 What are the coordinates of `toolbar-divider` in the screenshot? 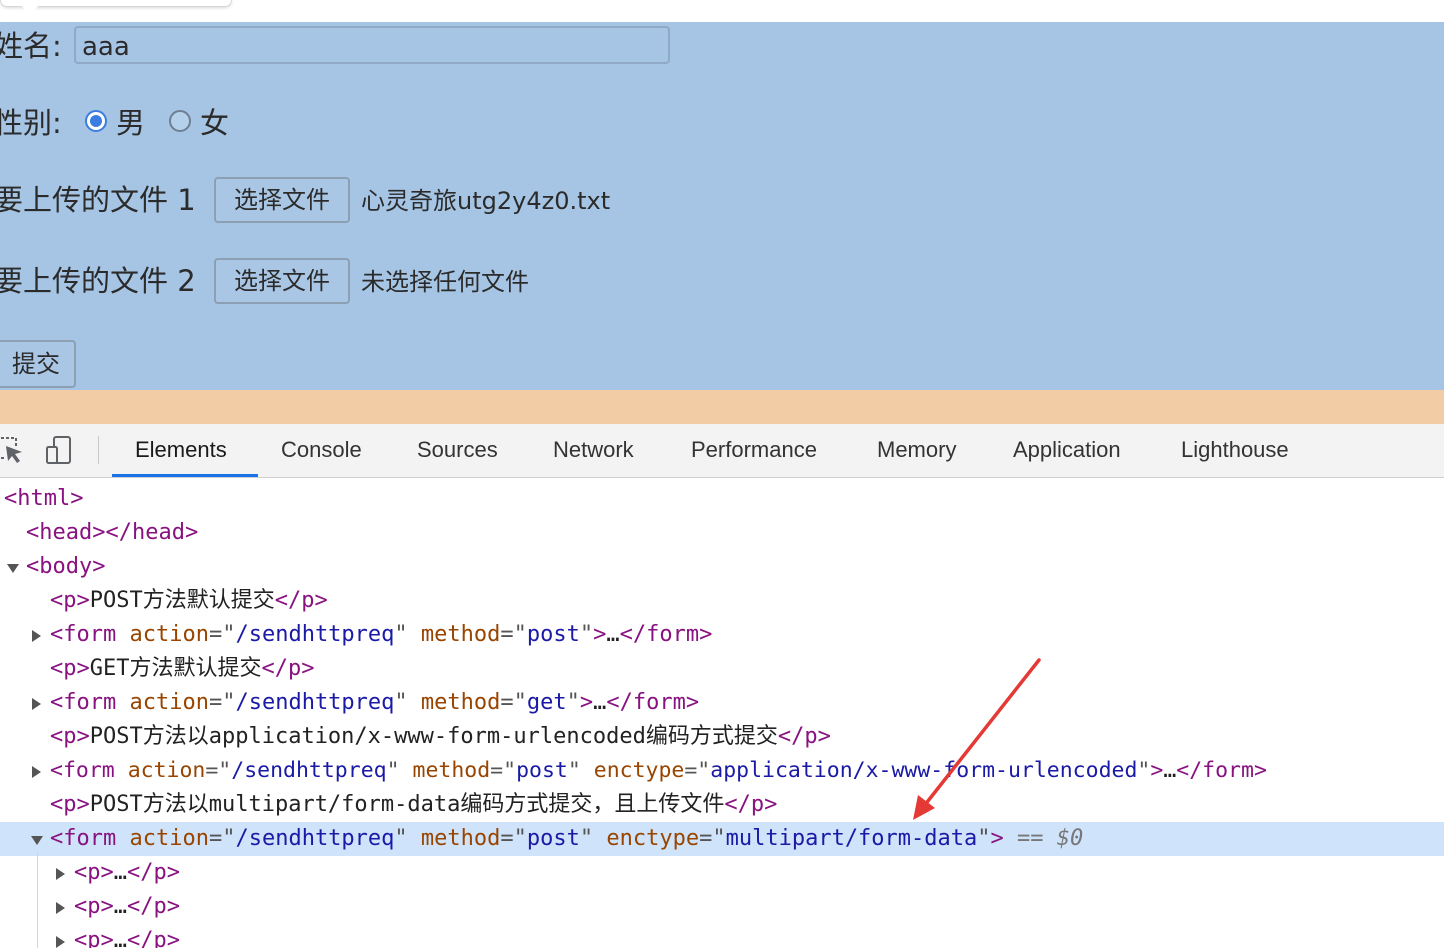 It's located at (98, 450).